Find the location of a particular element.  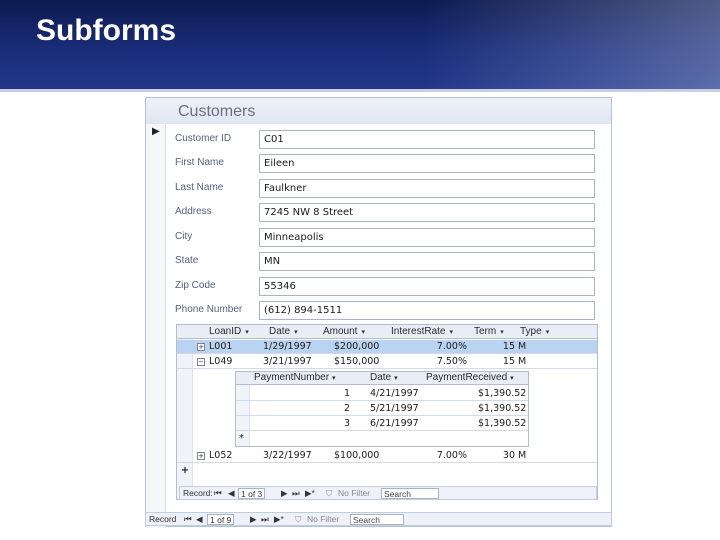

label-zip-code: Zip Code is located at coordinates (195, 285).